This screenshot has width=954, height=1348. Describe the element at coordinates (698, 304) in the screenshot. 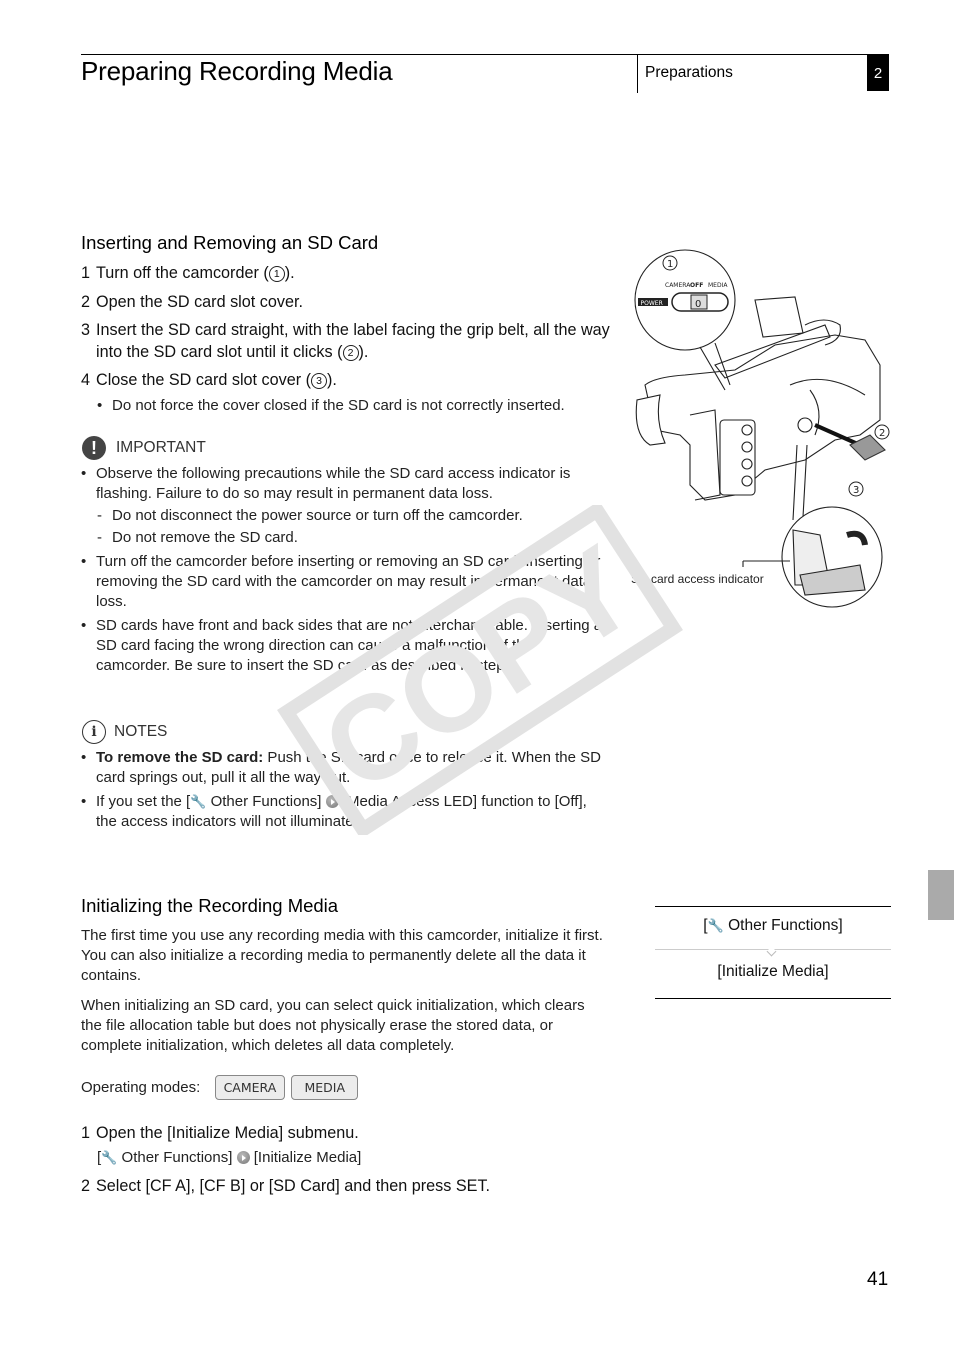

I see `switch-position: 0` at that location.